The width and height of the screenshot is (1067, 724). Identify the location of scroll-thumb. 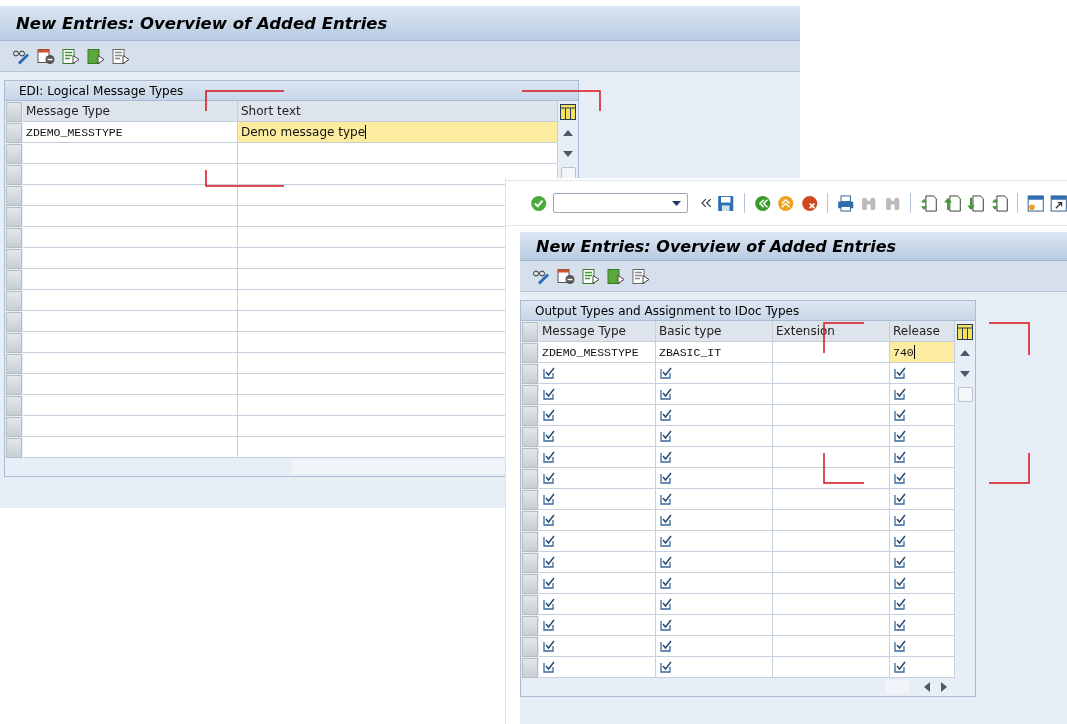
(965, 394).